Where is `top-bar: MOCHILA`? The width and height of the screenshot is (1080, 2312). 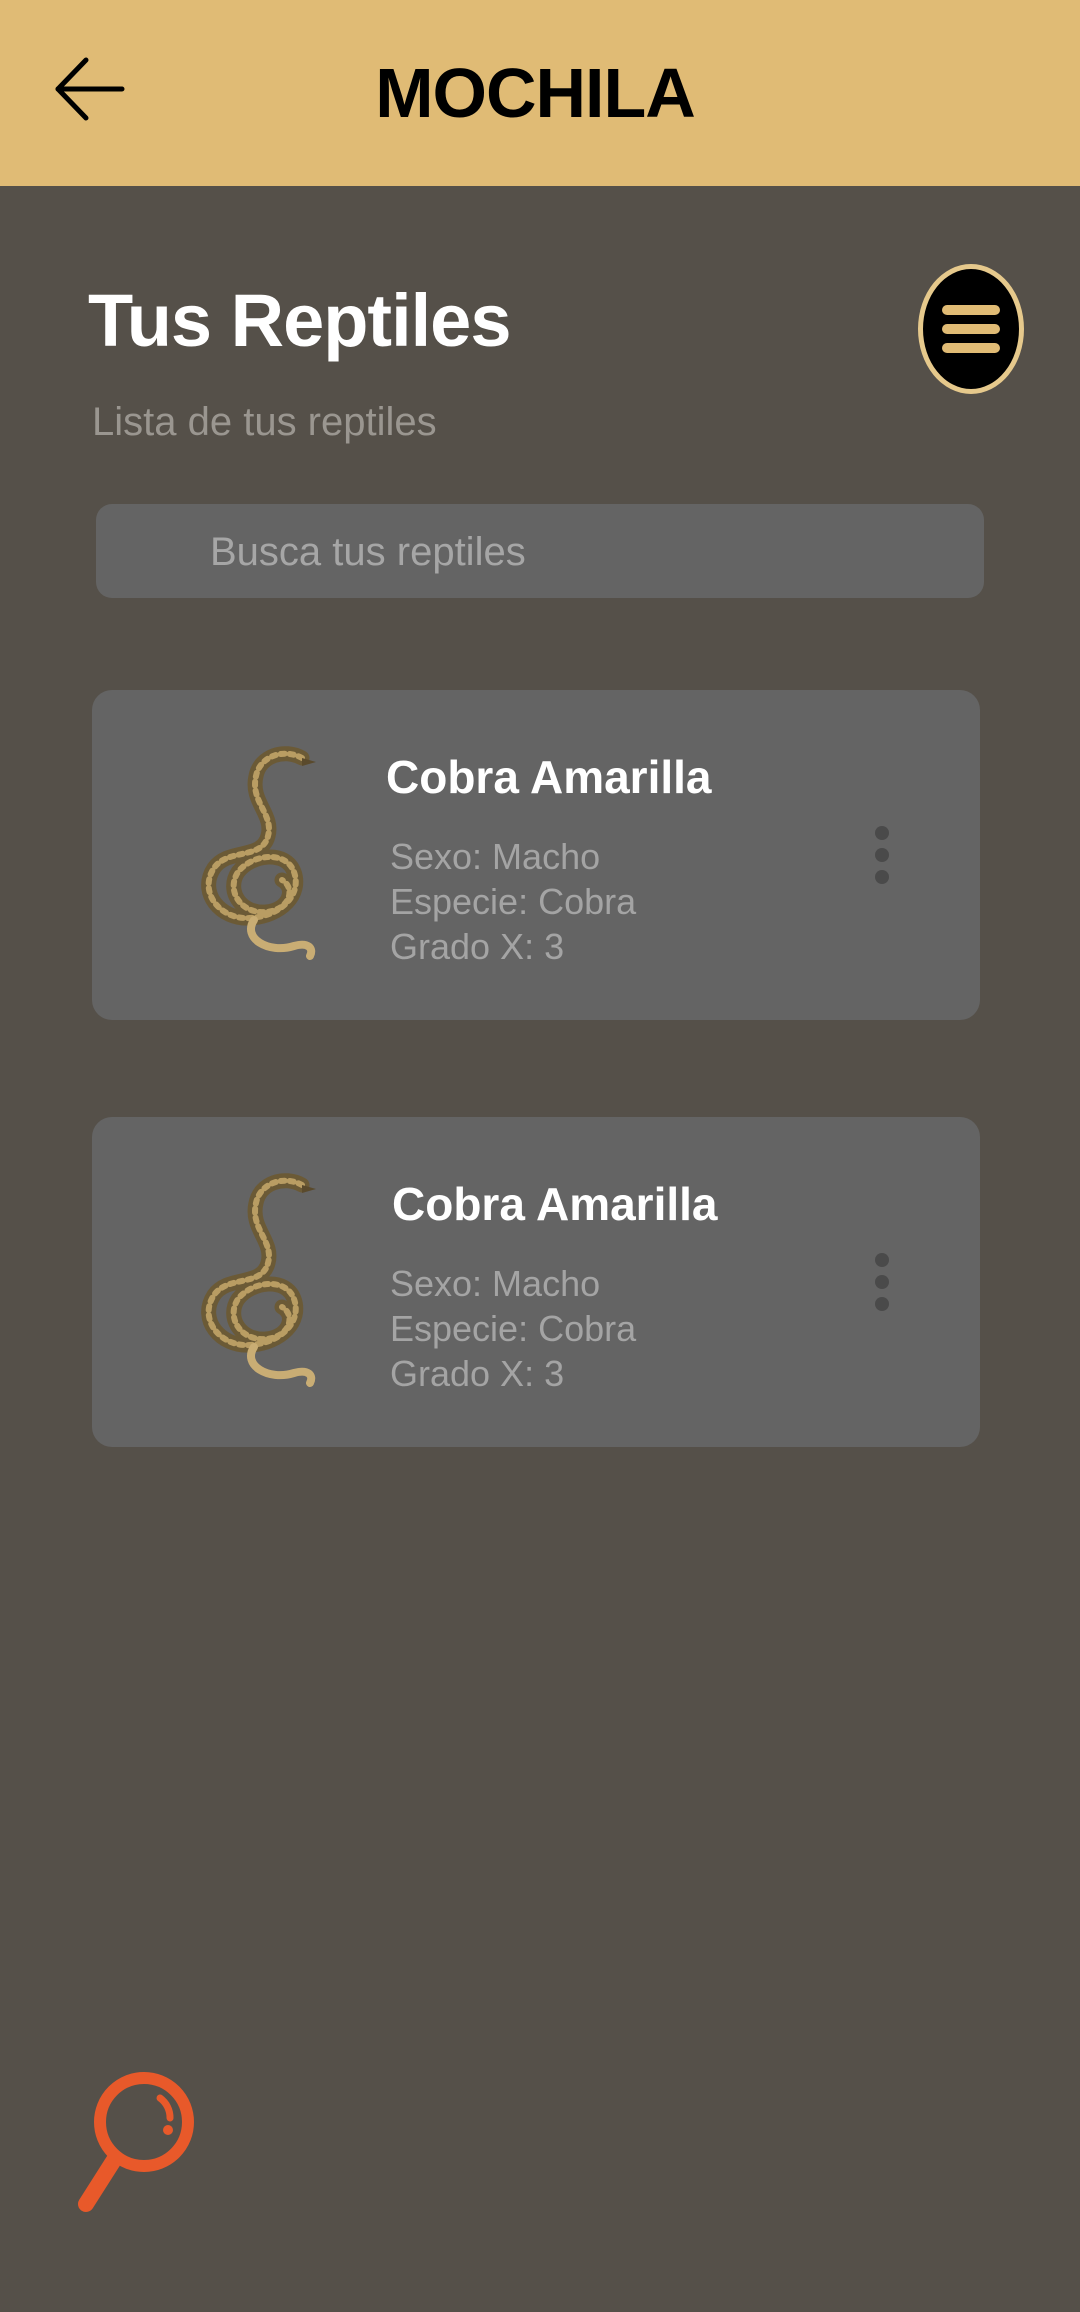 top-bar: MOCHILA is located at coordinates (540, 93).